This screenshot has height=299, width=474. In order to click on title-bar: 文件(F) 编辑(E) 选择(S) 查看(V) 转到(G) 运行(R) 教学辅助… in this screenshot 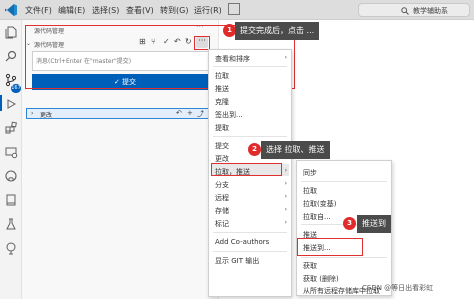, I will do `click(237, 10)`.